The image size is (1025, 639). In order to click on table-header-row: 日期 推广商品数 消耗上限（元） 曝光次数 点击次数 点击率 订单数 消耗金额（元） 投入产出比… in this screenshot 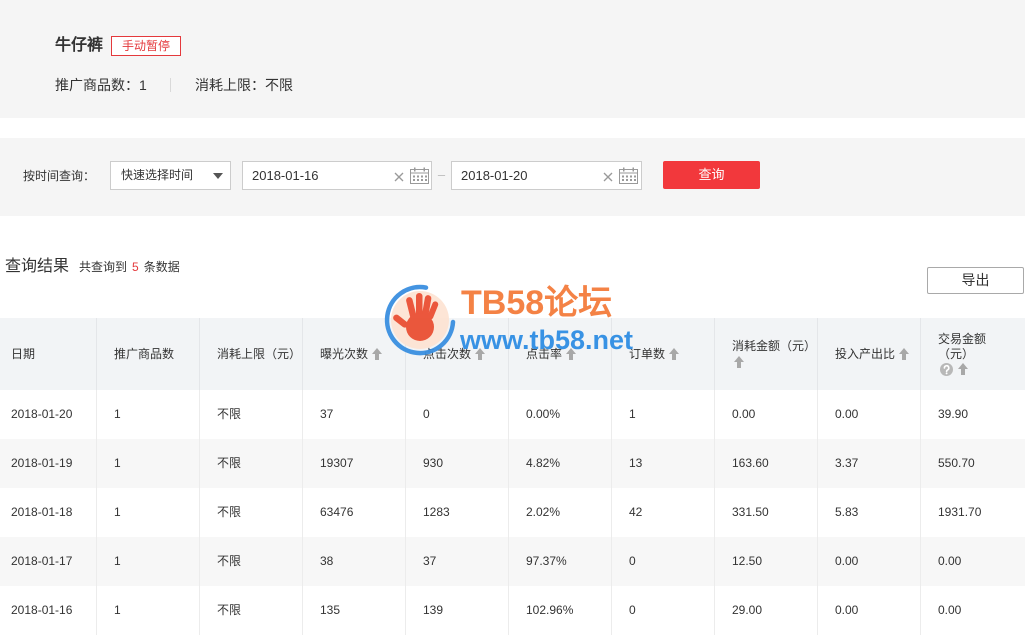, I will do `click(512, 354)`.